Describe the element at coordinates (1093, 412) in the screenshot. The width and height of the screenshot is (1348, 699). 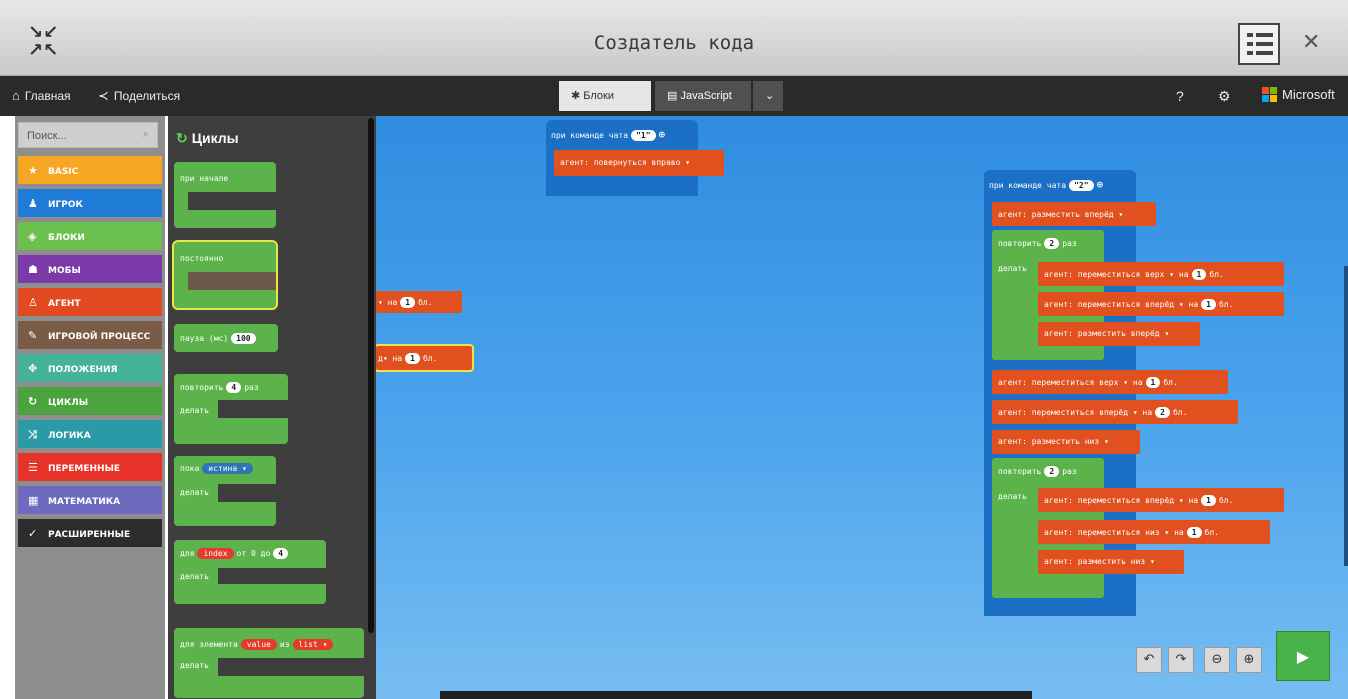
I see `move-forward-label-2: агент: переместиться вперёд ▾ на 2 бл.` at that location.